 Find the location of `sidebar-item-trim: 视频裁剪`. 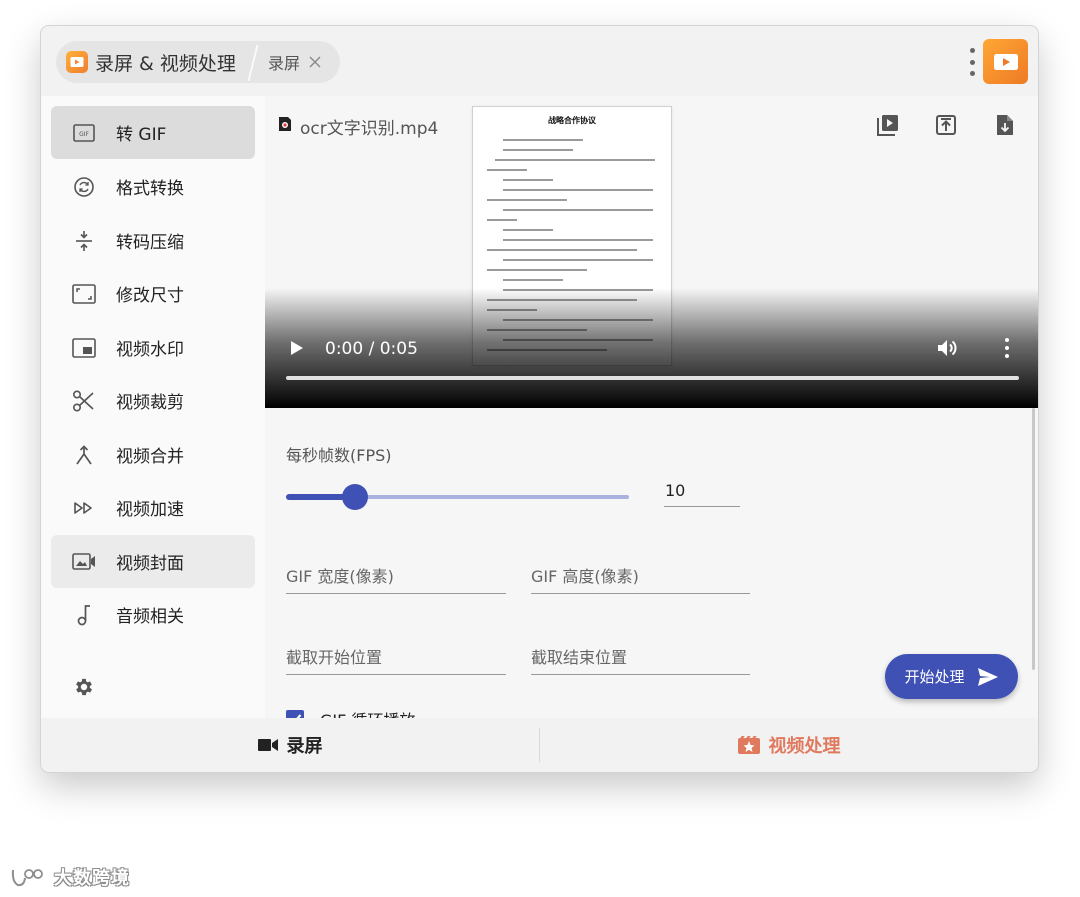

sidebar-item-trim: 视频裁剪 is located at coordinates (153, 400).